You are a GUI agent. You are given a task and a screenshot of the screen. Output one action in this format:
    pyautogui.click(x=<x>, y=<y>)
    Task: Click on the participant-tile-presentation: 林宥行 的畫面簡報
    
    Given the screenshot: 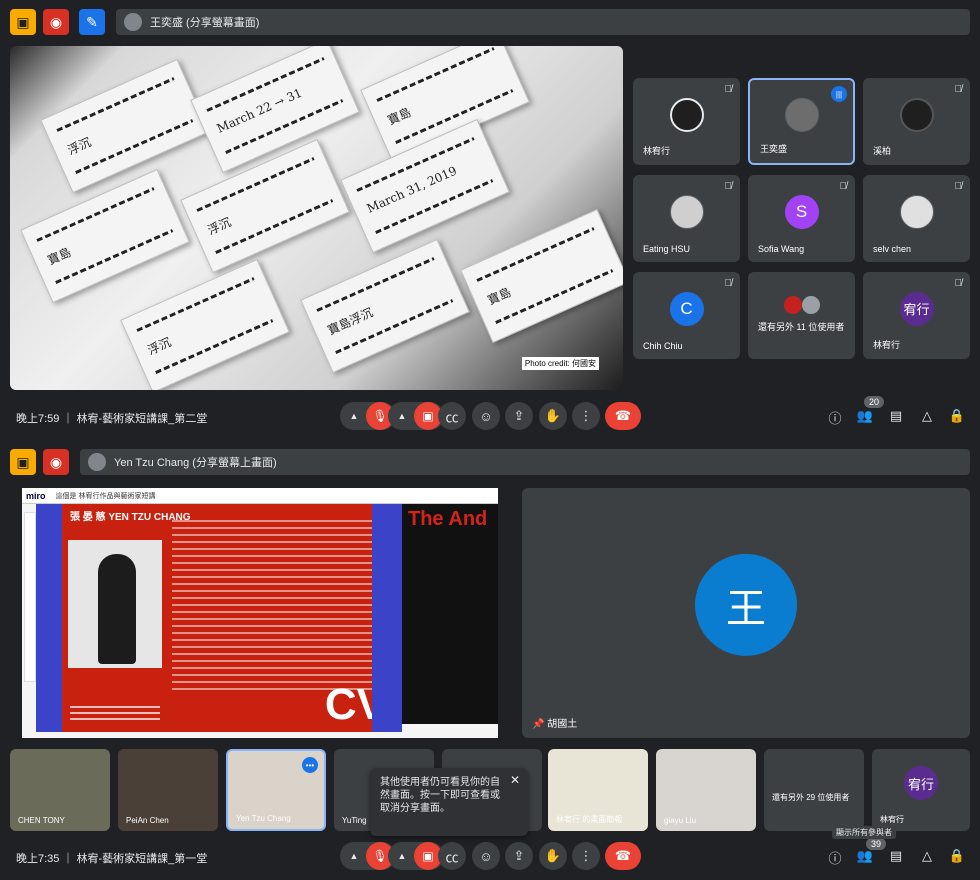 What is the action you would take?
    pyautogui.click(x=598, y=790)
    